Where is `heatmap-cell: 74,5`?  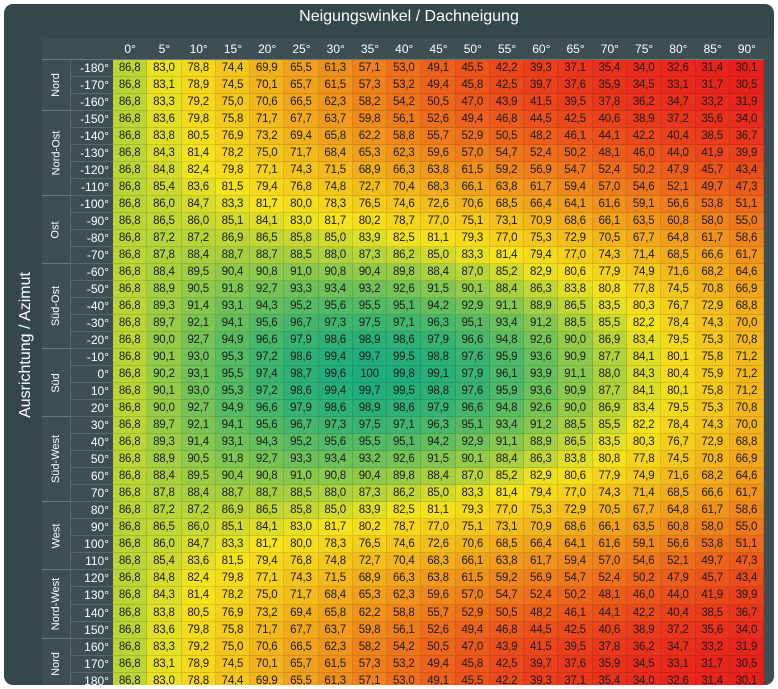
heatmap-cell: 74,5 is located at coordinates (678, 290).